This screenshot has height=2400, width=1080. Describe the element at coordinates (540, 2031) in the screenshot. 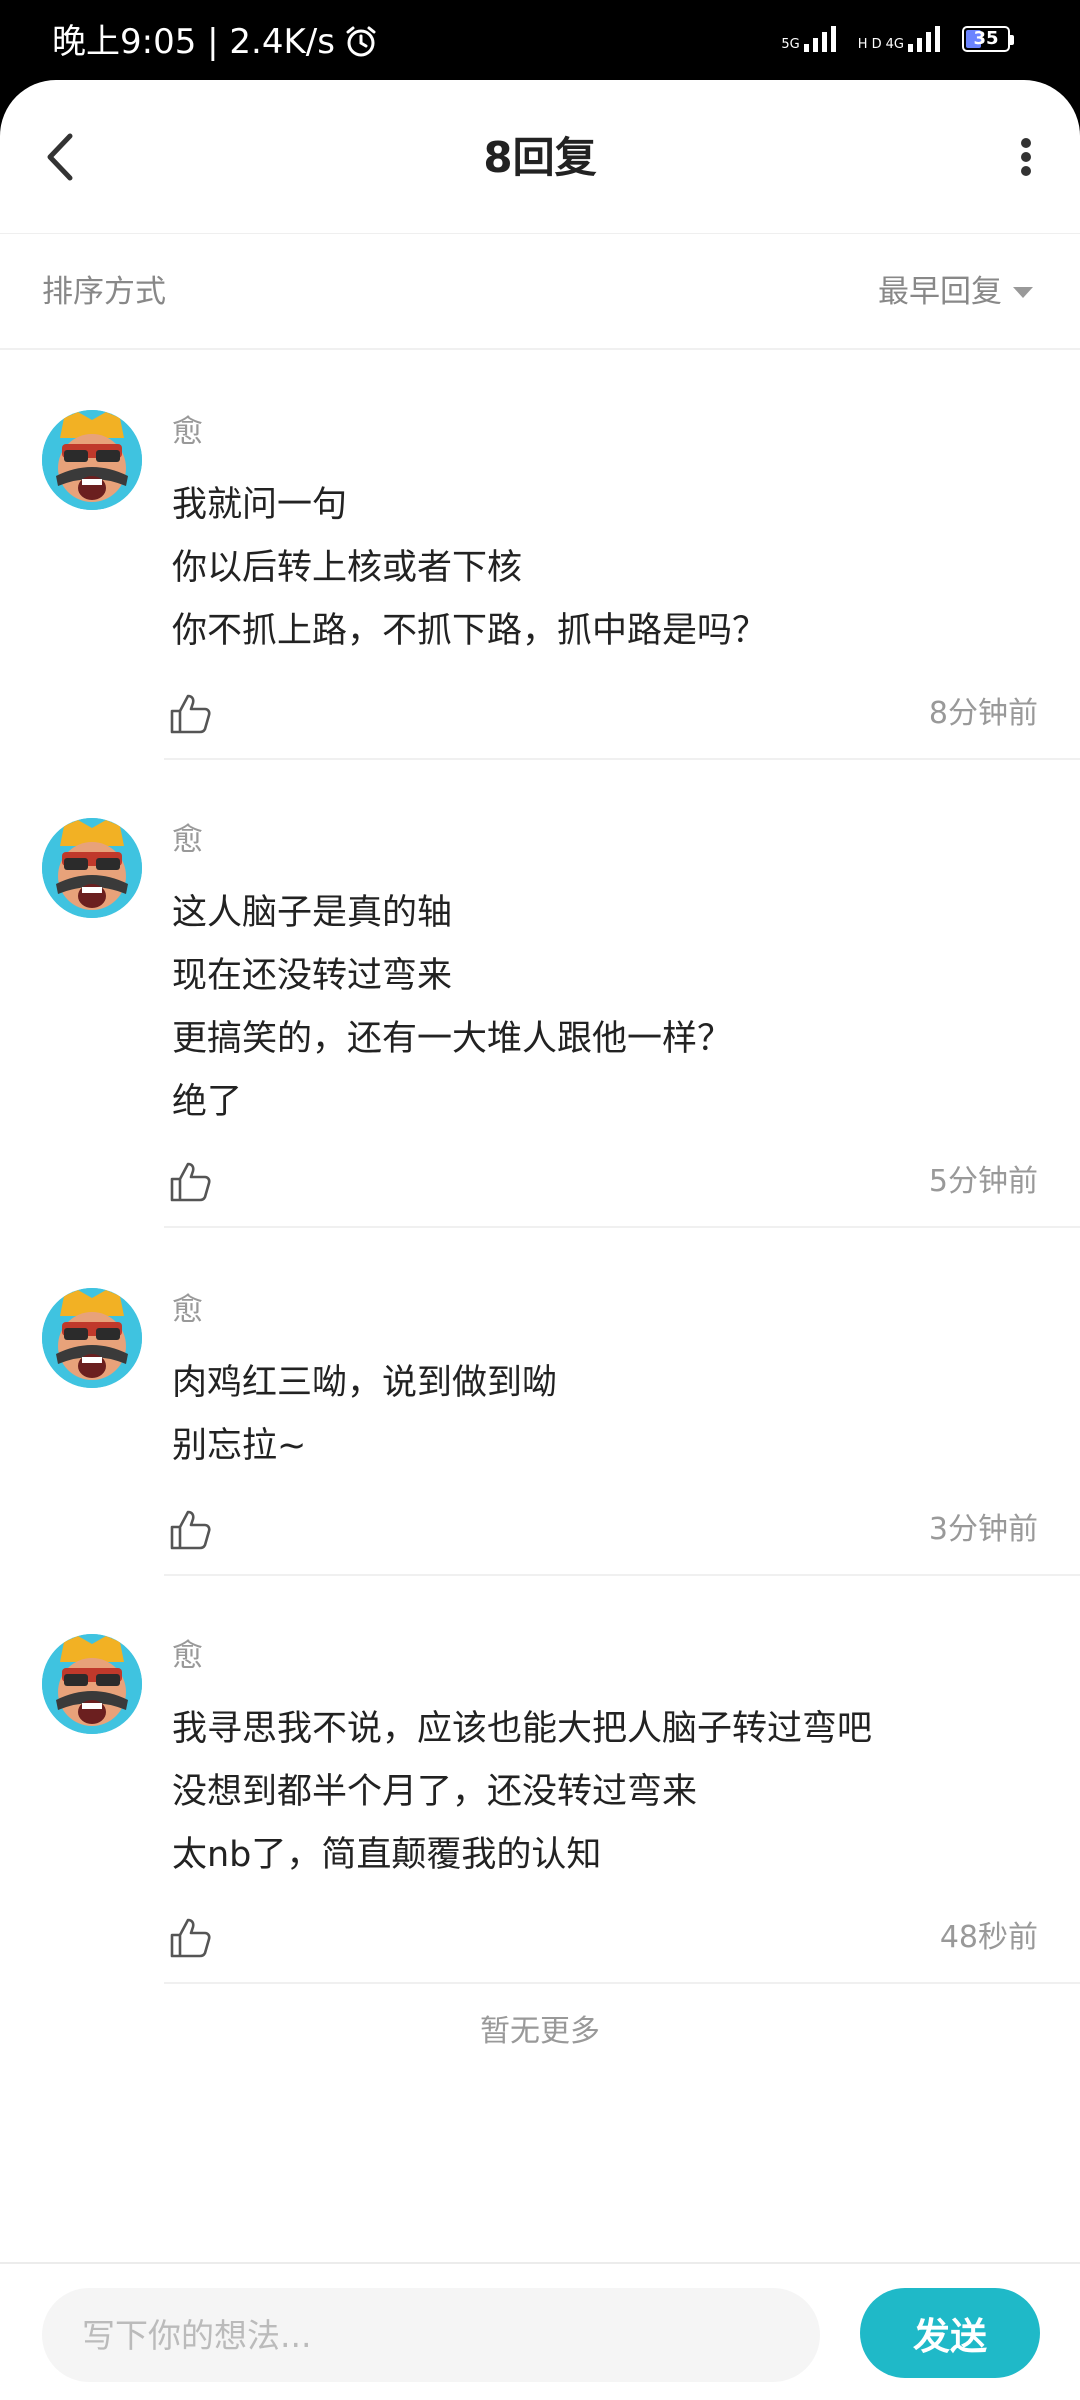

I see `no-more-text: 暂无更多` at that location.